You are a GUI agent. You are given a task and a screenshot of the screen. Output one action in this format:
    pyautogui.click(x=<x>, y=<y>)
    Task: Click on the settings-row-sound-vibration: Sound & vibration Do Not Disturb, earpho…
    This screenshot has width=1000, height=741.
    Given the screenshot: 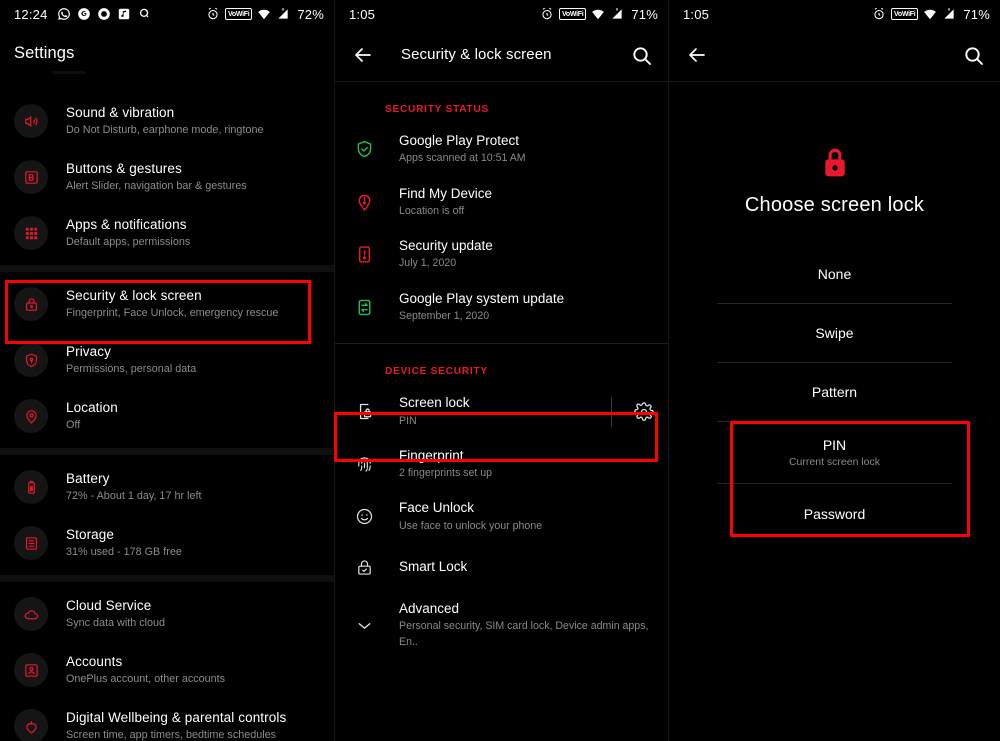 What is the action you would take?
    pyautogui.click(x=167, y=121)
    